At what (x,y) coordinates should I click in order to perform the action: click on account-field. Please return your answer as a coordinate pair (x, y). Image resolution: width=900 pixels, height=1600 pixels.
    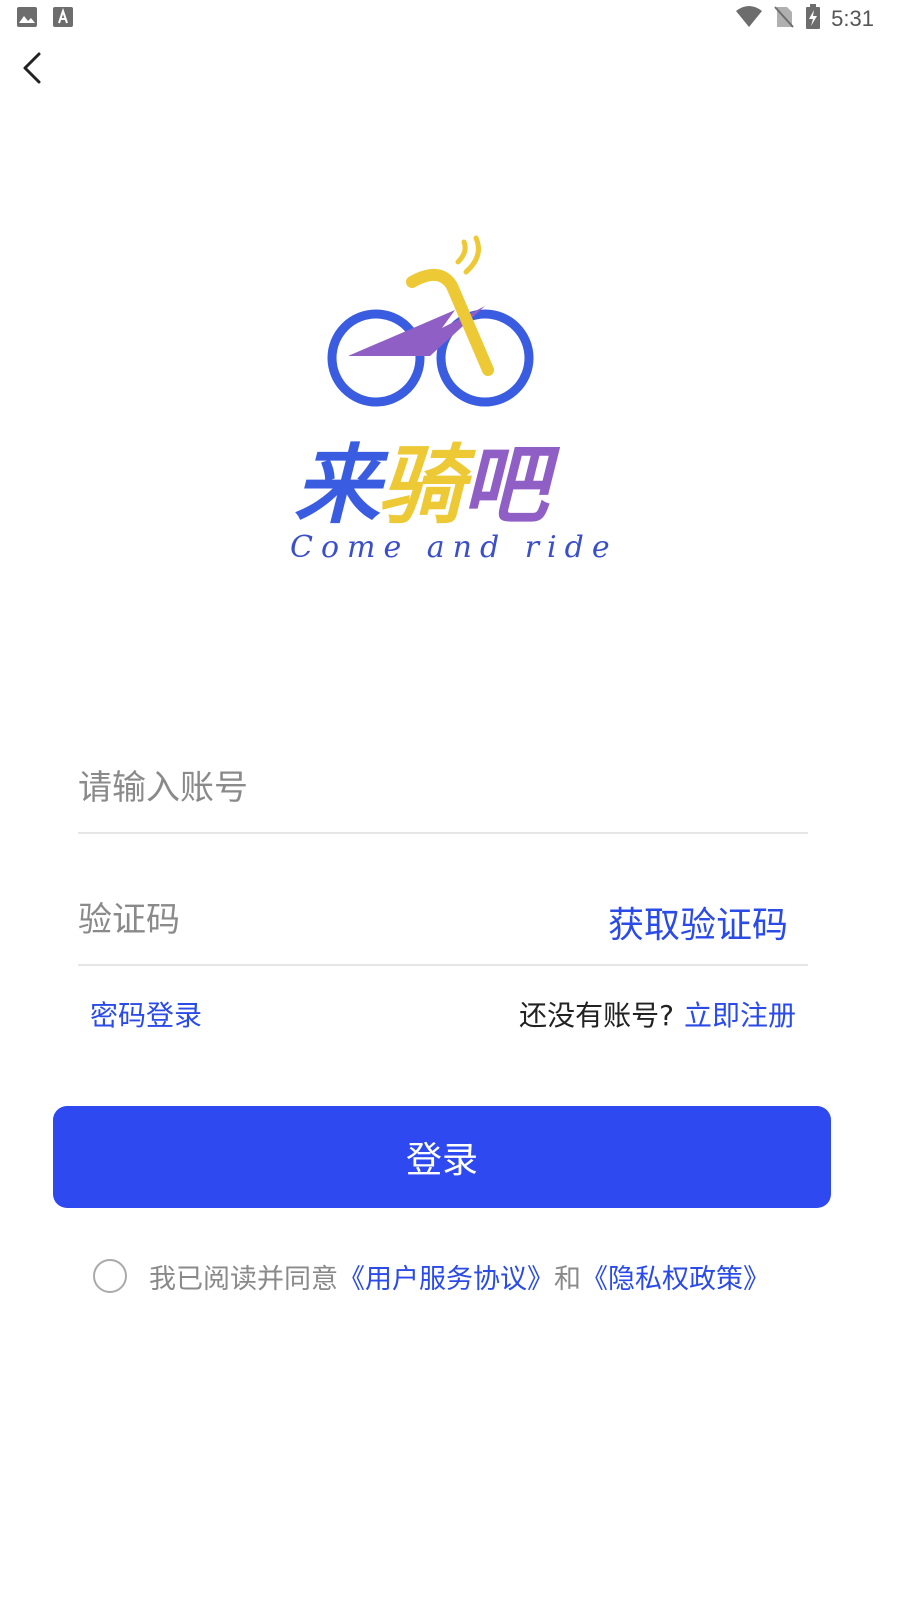
    Looking at the image, I should click on (443, 790).